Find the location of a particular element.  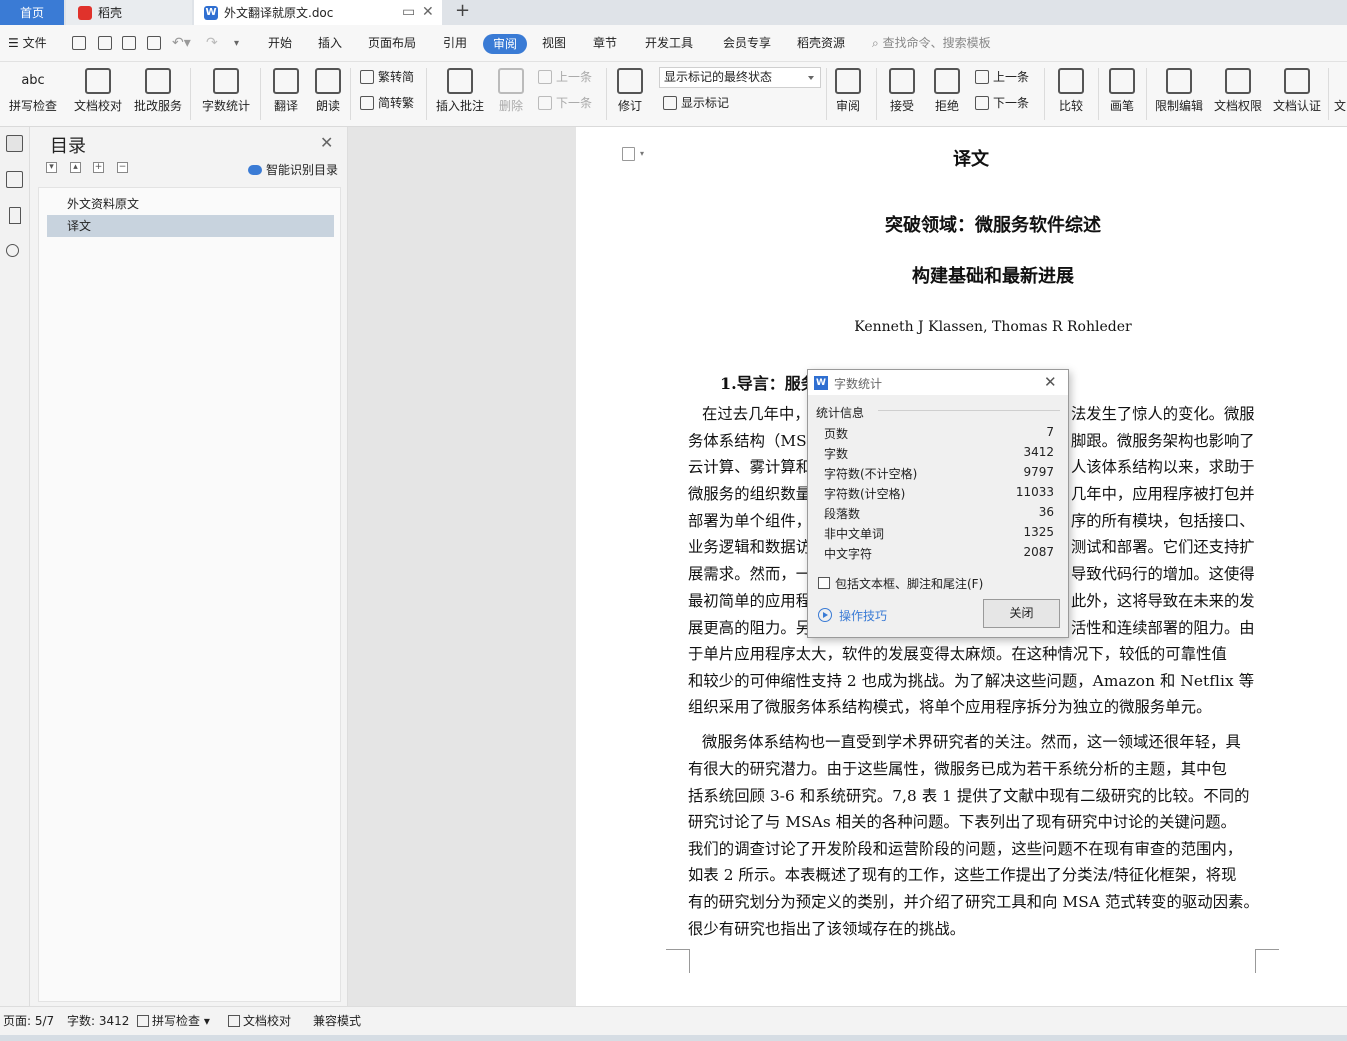

tab-daoke-label: 稻壳 is located at coordinates (110, 13).